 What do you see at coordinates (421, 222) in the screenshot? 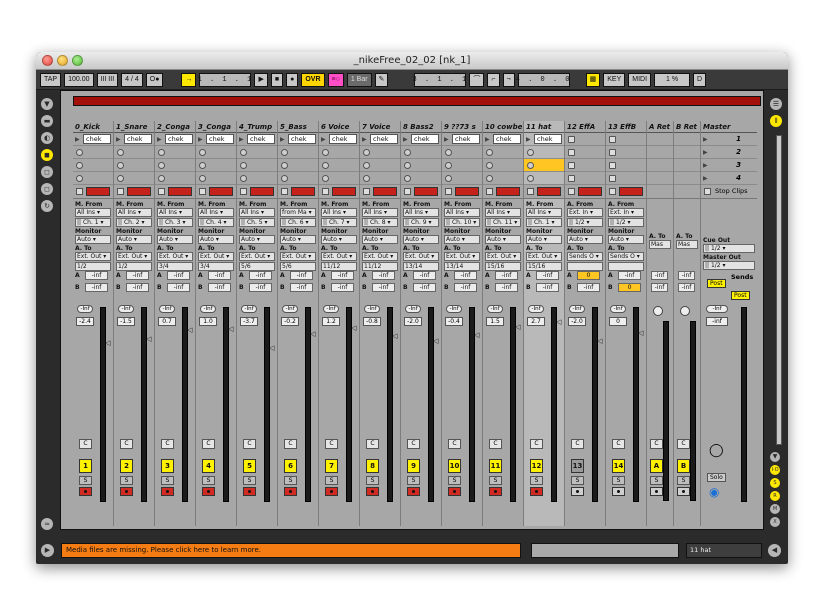
I see `input-channel-select: || Ch. 9 ▾` at bounding box center [421, 222].